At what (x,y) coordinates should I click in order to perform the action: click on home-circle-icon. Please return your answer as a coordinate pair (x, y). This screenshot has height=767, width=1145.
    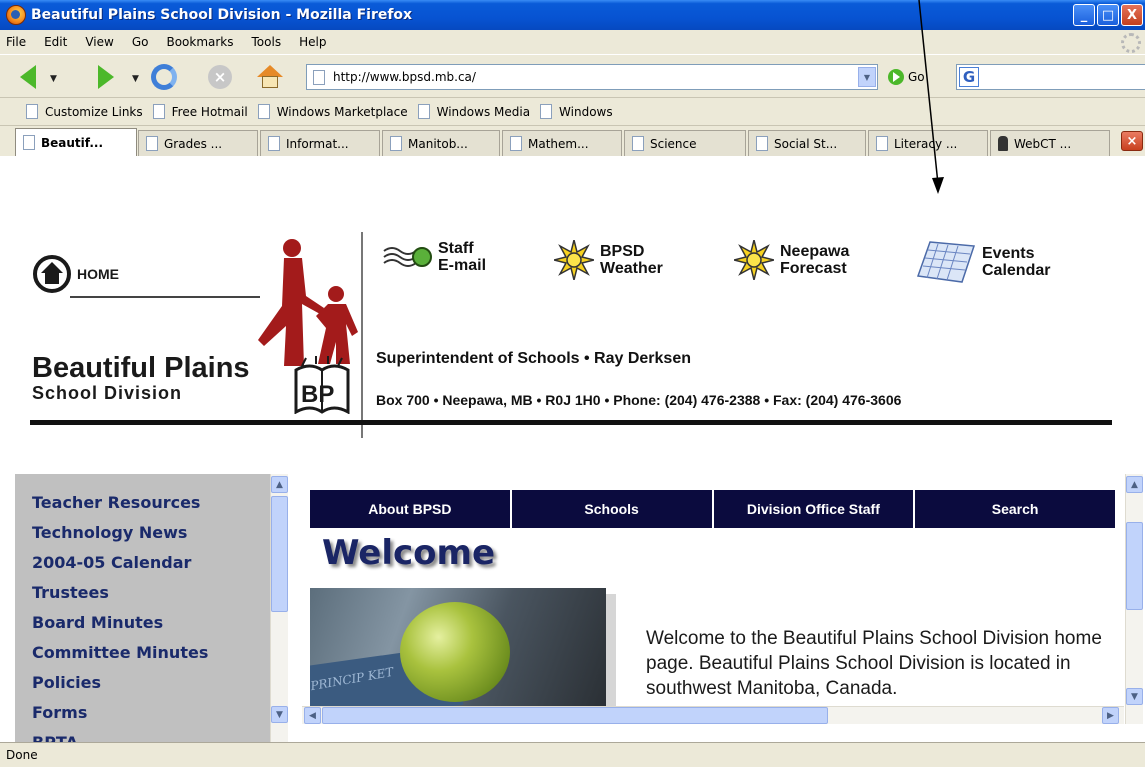
    Looking at the image, I should click on (52, 274).